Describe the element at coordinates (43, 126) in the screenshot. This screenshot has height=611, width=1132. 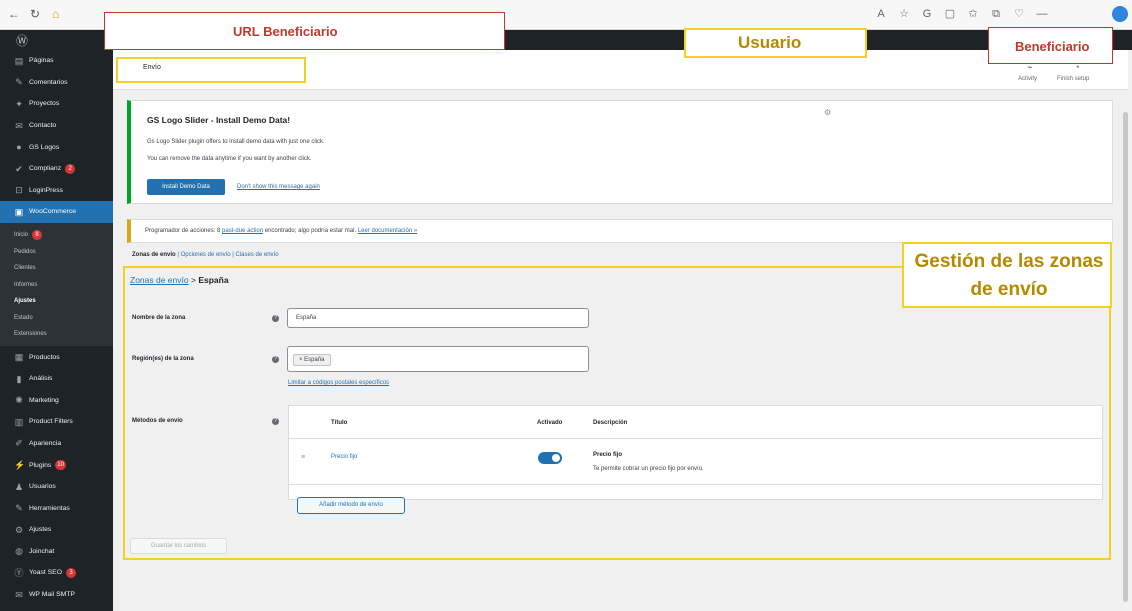
I see `sidebar-item-label: Contacto` at that location.